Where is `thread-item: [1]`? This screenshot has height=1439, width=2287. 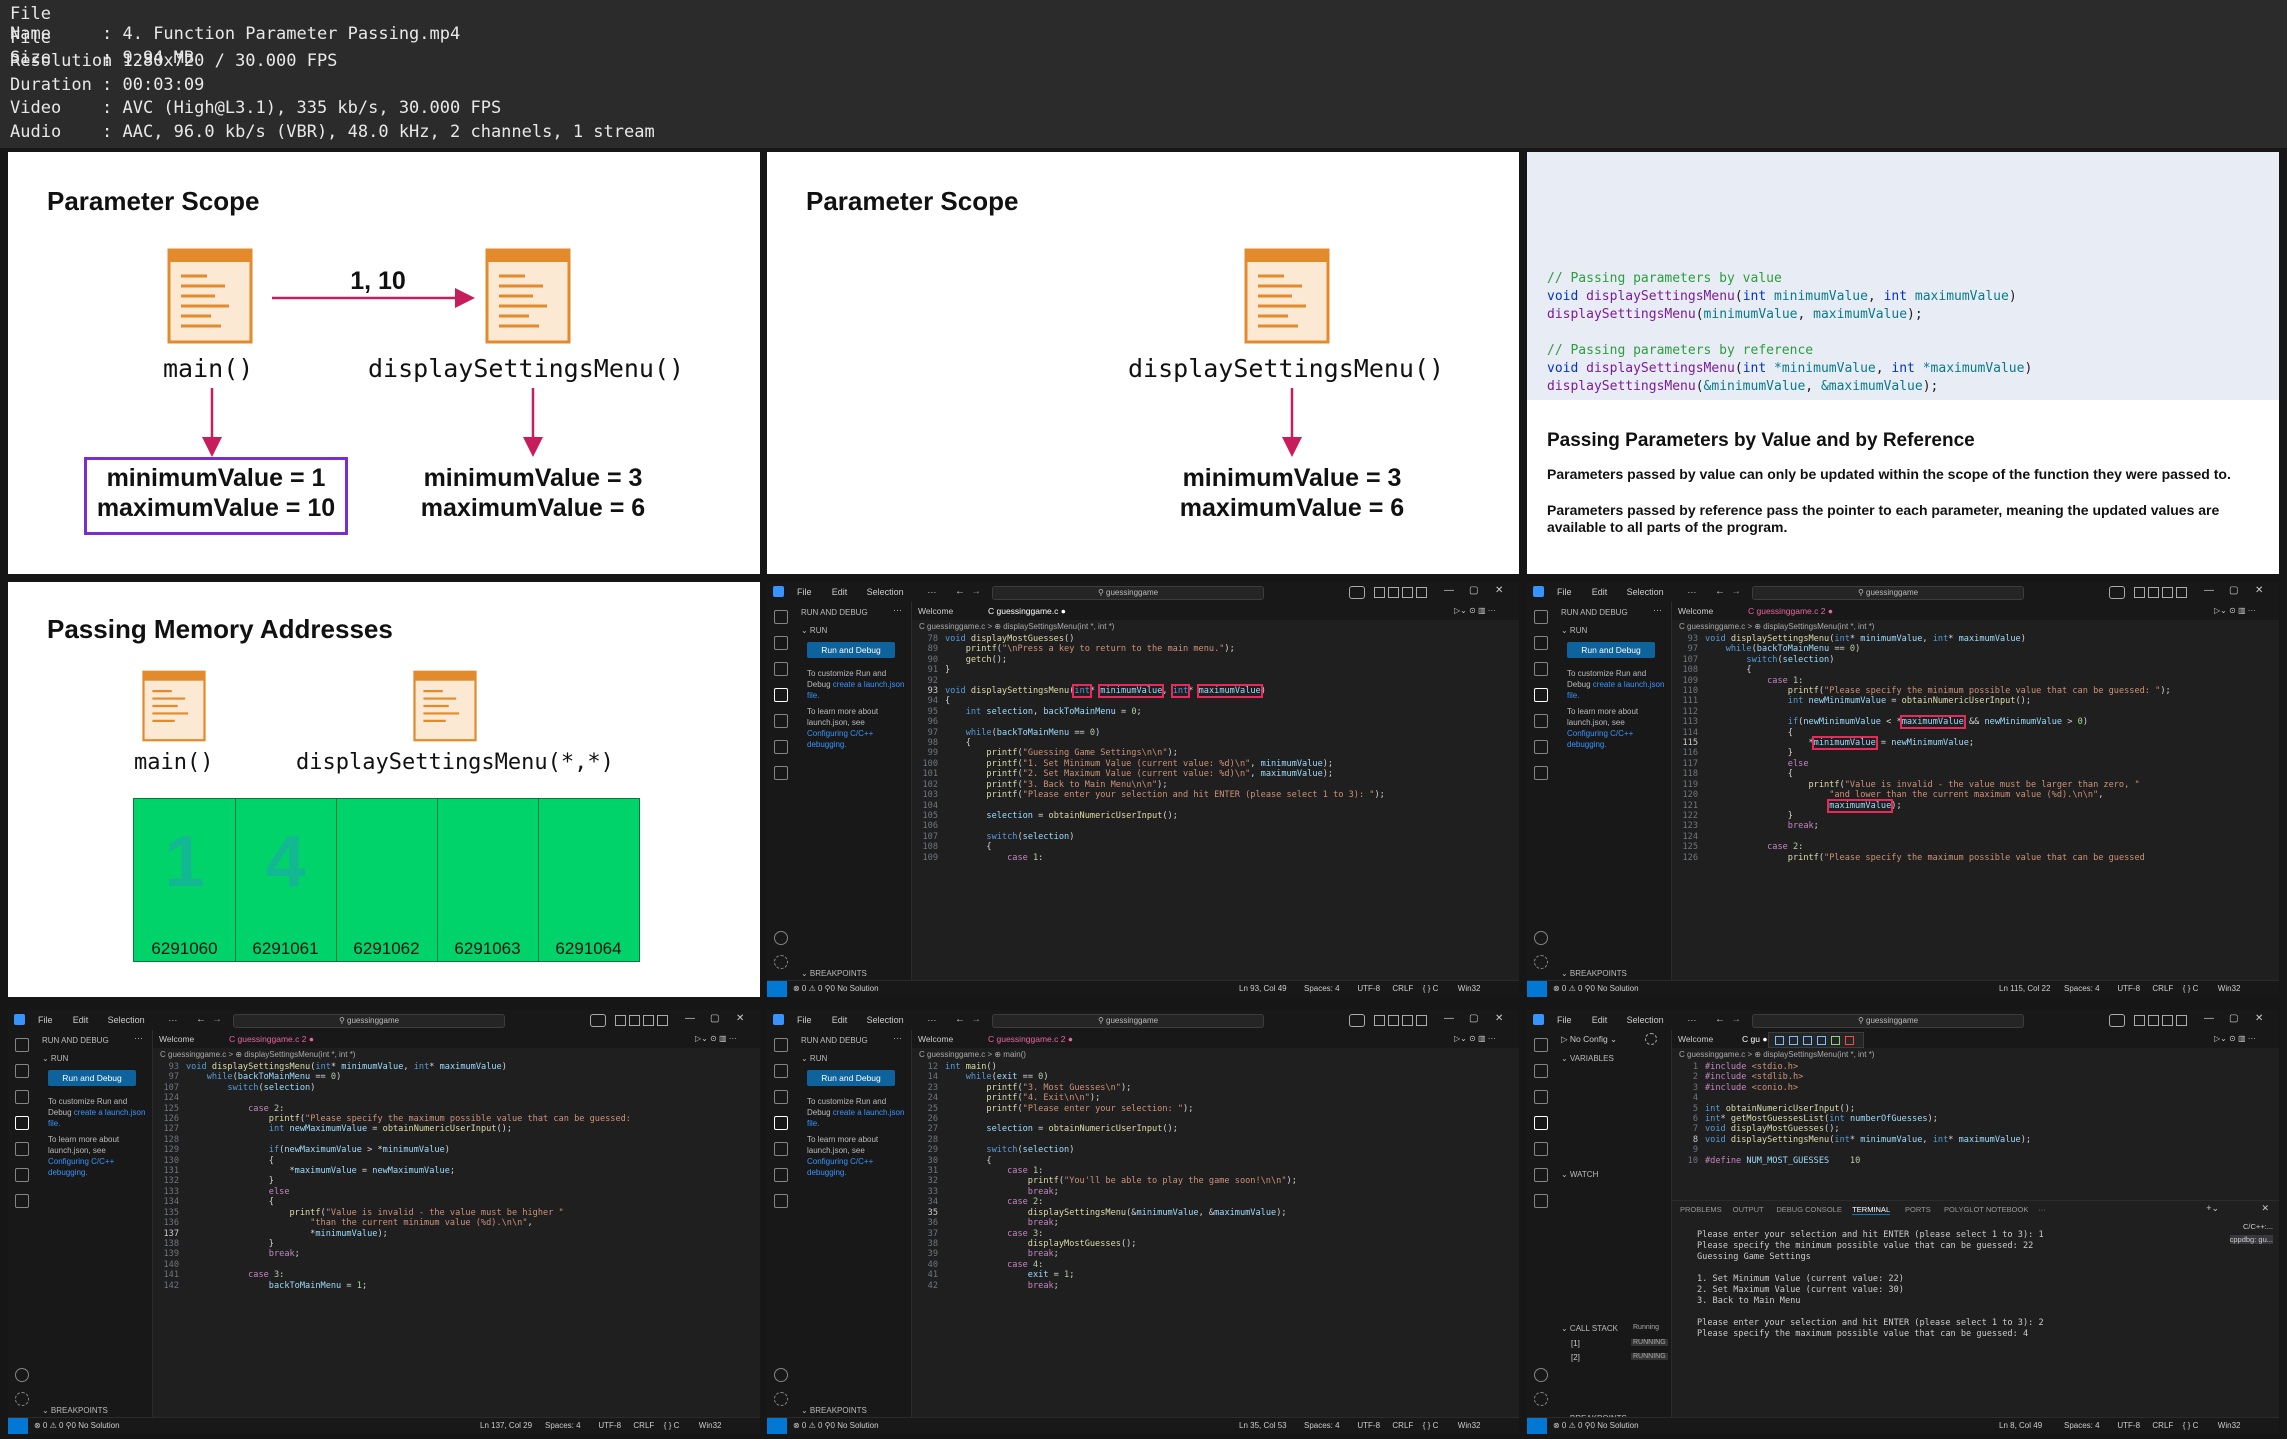 thread-item: [1] is located at coordinates (1575, 1343).